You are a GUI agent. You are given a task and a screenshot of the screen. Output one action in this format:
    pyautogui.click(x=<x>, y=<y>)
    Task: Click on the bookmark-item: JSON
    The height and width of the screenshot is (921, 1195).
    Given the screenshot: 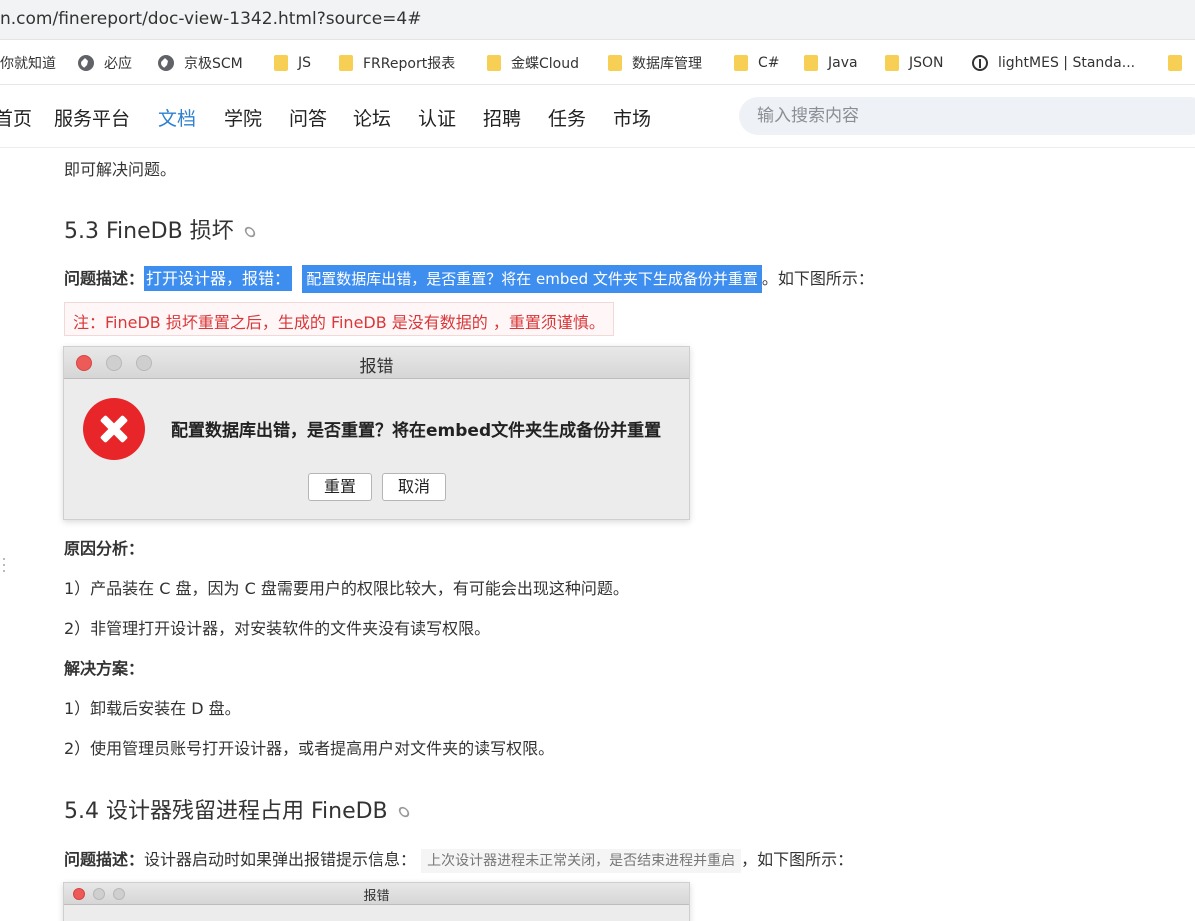 What is the action you would take?
    pyautogui.click(x=914, y=63)
    